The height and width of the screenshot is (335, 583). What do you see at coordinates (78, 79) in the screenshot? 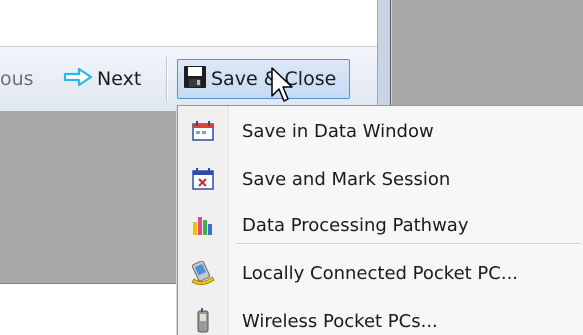
I see `arrow-right-icon` at bounding box center [78, 79].